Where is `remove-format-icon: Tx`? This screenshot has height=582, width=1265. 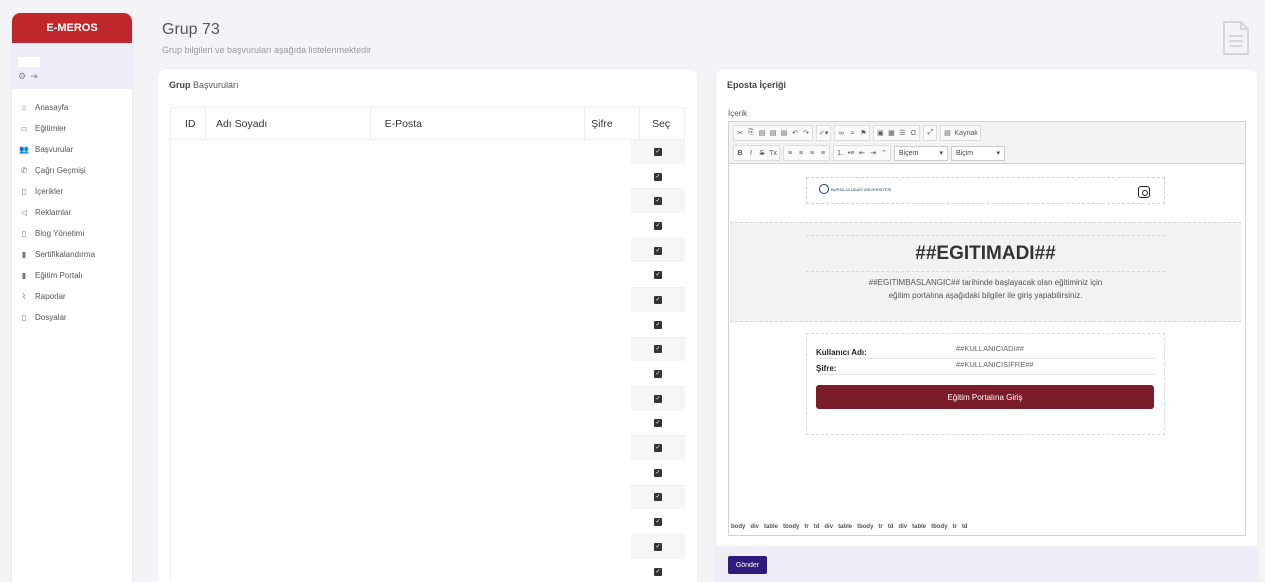 remove-format-icon: Tx is located at coordinates (773, 153).